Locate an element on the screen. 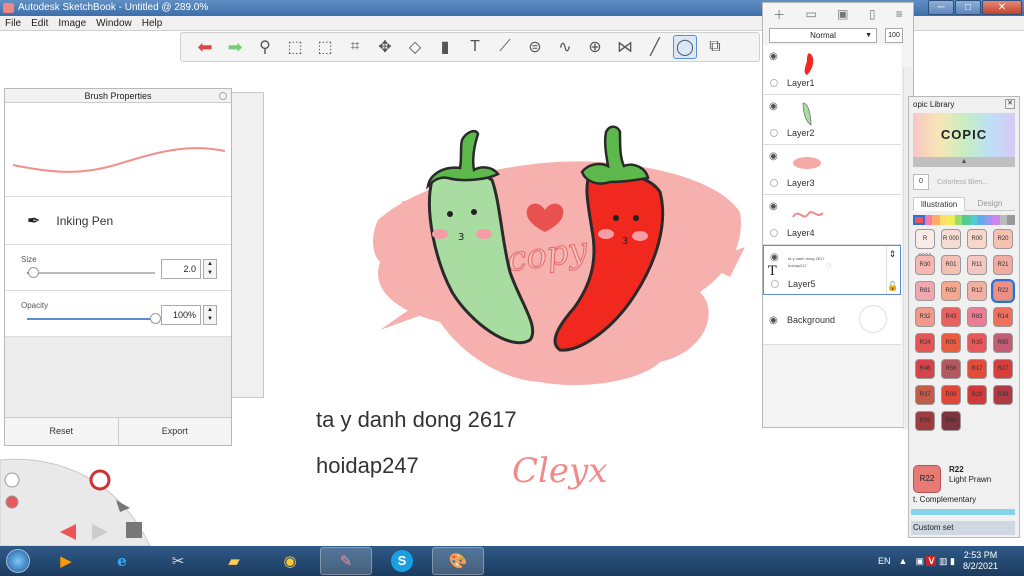  add-layer-icon: ＋ is located at coordinates (779, 14).